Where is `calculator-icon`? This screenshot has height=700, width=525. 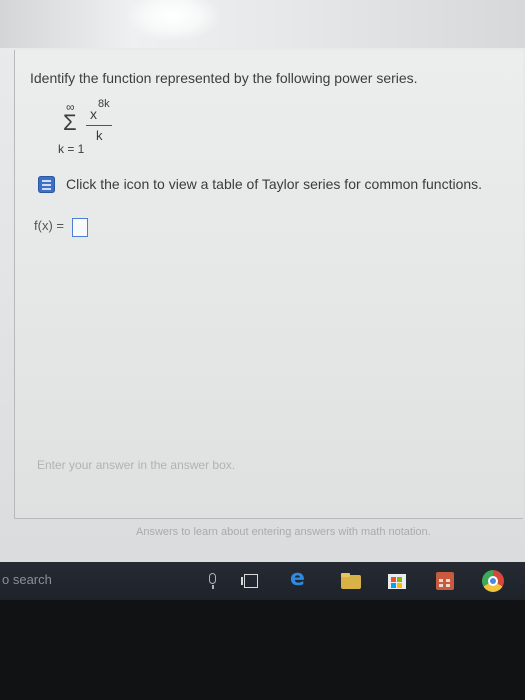
calculator-icon is located at coordinates (445, 581).